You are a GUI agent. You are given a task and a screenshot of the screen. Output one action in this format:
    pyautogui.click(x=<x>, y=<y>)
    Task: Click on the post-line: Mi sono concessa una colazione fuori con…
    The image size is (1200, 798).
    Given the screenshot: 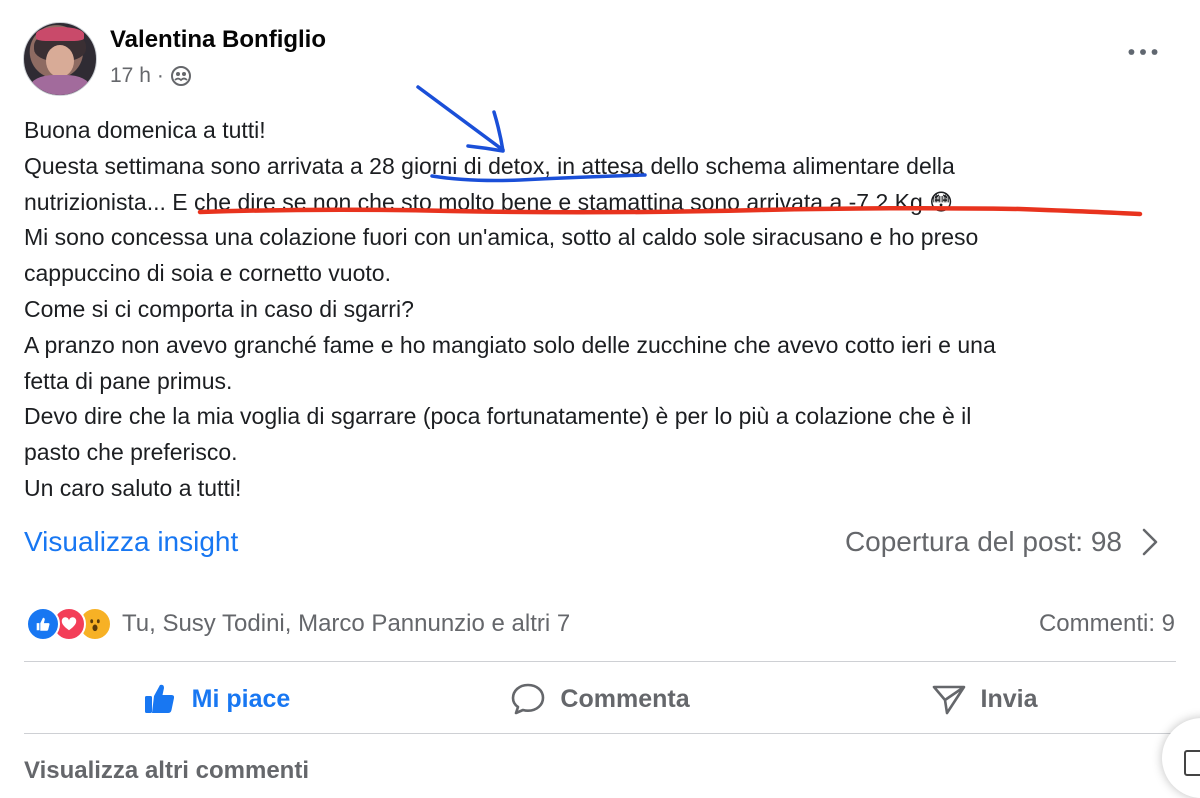 What is the action you would take?
    pyautogui.click(x=501, y=237)
    